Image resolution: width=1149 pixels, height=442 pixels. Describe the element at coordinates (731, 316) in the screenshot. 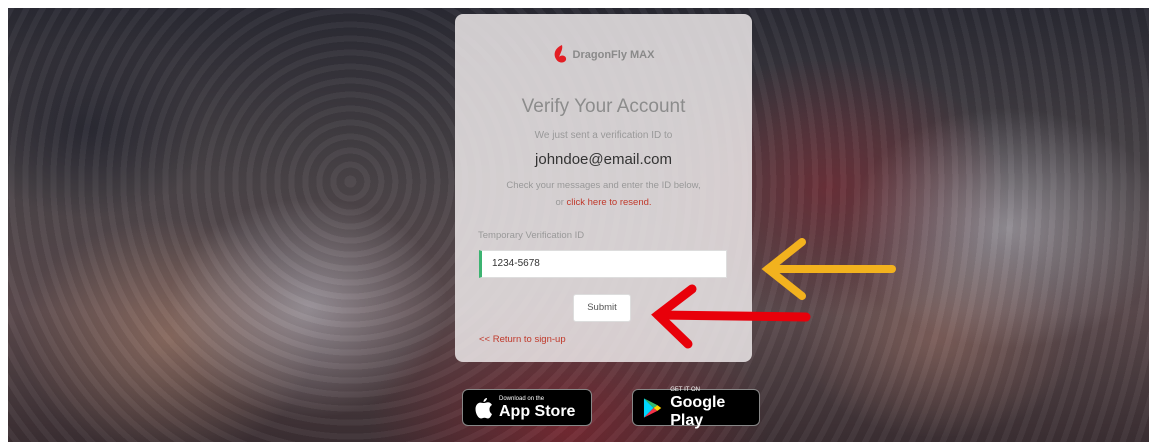

I see `red-arrow-icon` at that location.